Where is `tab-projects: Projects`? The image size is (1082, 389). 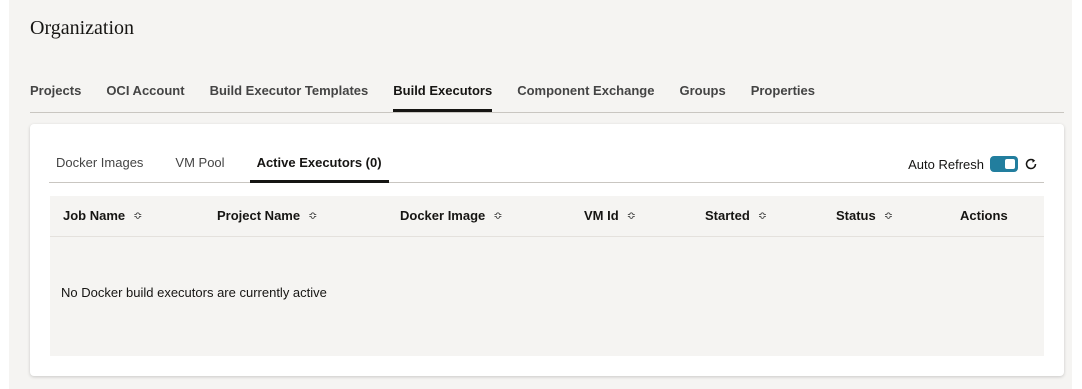 tab-projects: Projects is located at coordinates (55, 96).